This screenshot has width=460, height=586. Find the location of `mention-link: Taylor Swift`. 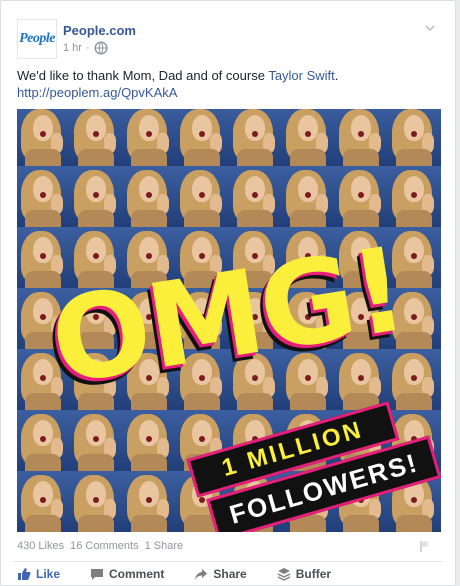

mention-link: Taylor Swift is located at coordinates (301, 75).